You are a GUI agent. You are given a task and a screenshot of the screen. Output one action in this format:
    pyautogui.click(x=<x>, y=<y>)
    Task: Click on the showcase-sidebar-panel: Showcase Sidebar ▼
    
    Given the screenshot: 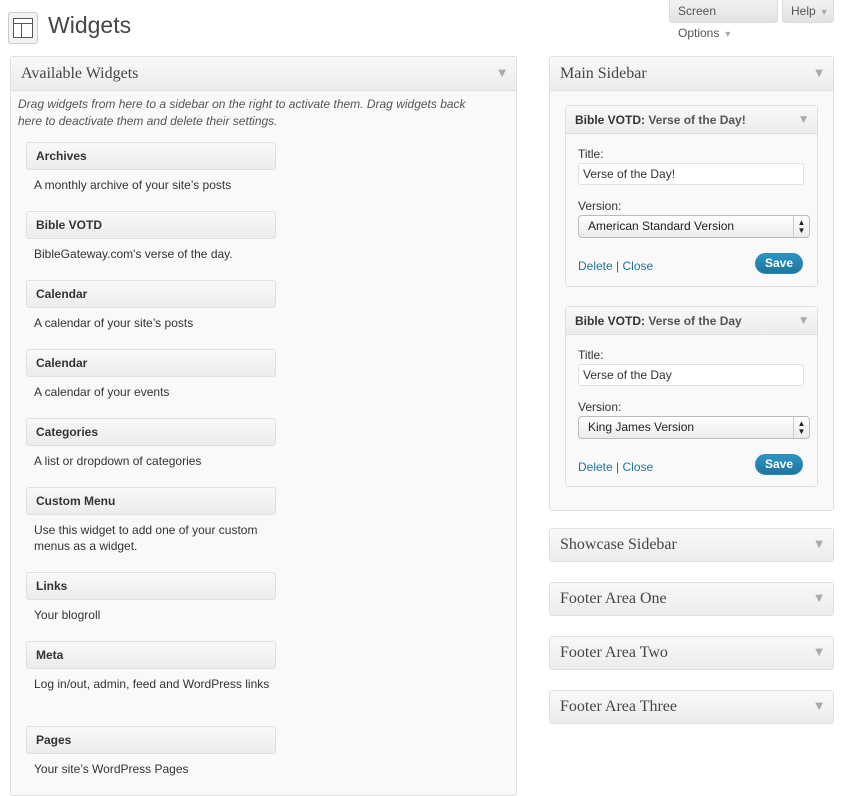 What is the action you would take?
    pyautogui.click(x=691, y=545)
    